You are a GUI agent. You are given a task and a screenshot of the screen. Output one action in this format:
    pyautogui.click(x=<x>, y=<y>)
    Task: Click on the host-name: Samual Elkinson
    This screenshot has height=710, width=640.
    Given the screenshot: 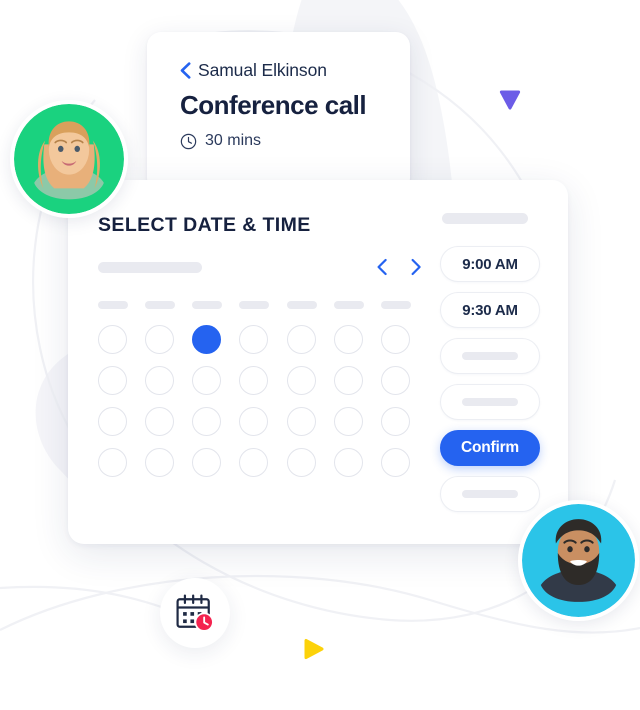 What is the action you would take?
    pyautogui.click(x=262, y=70)
    